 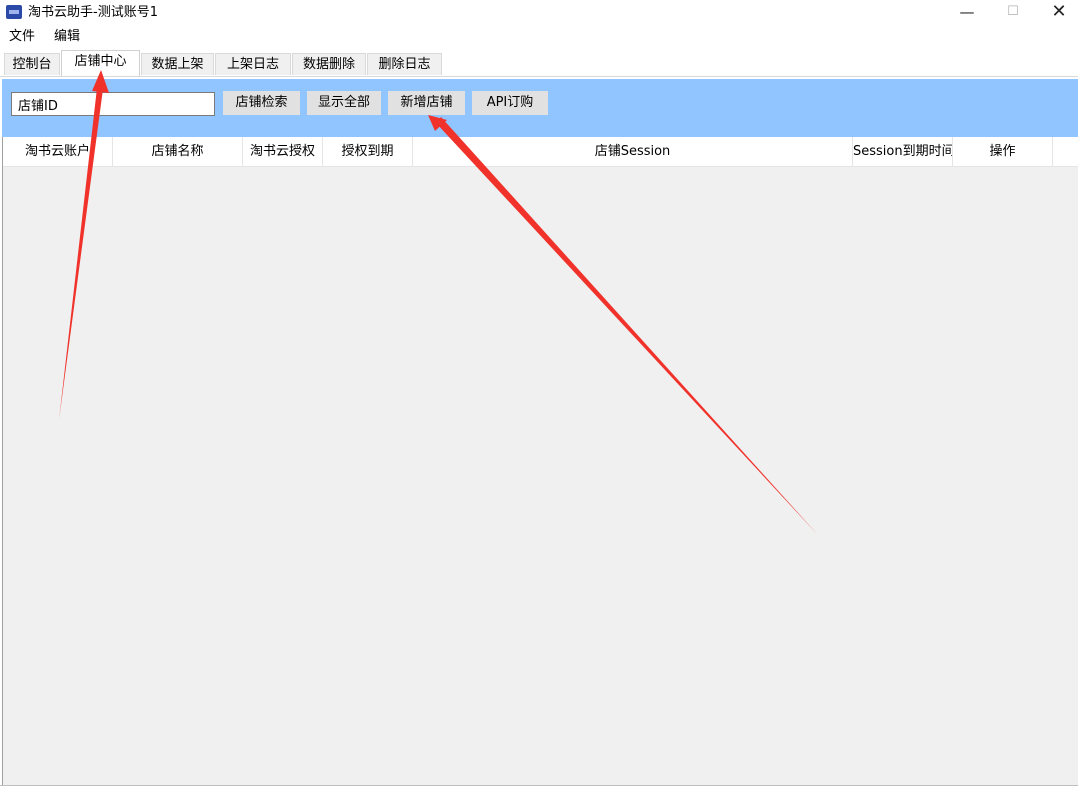 What do you see at coordinates (1003, 151) in the screenshot?
I see `column-header-actions: 操作` at bounding box center [1003, 151].